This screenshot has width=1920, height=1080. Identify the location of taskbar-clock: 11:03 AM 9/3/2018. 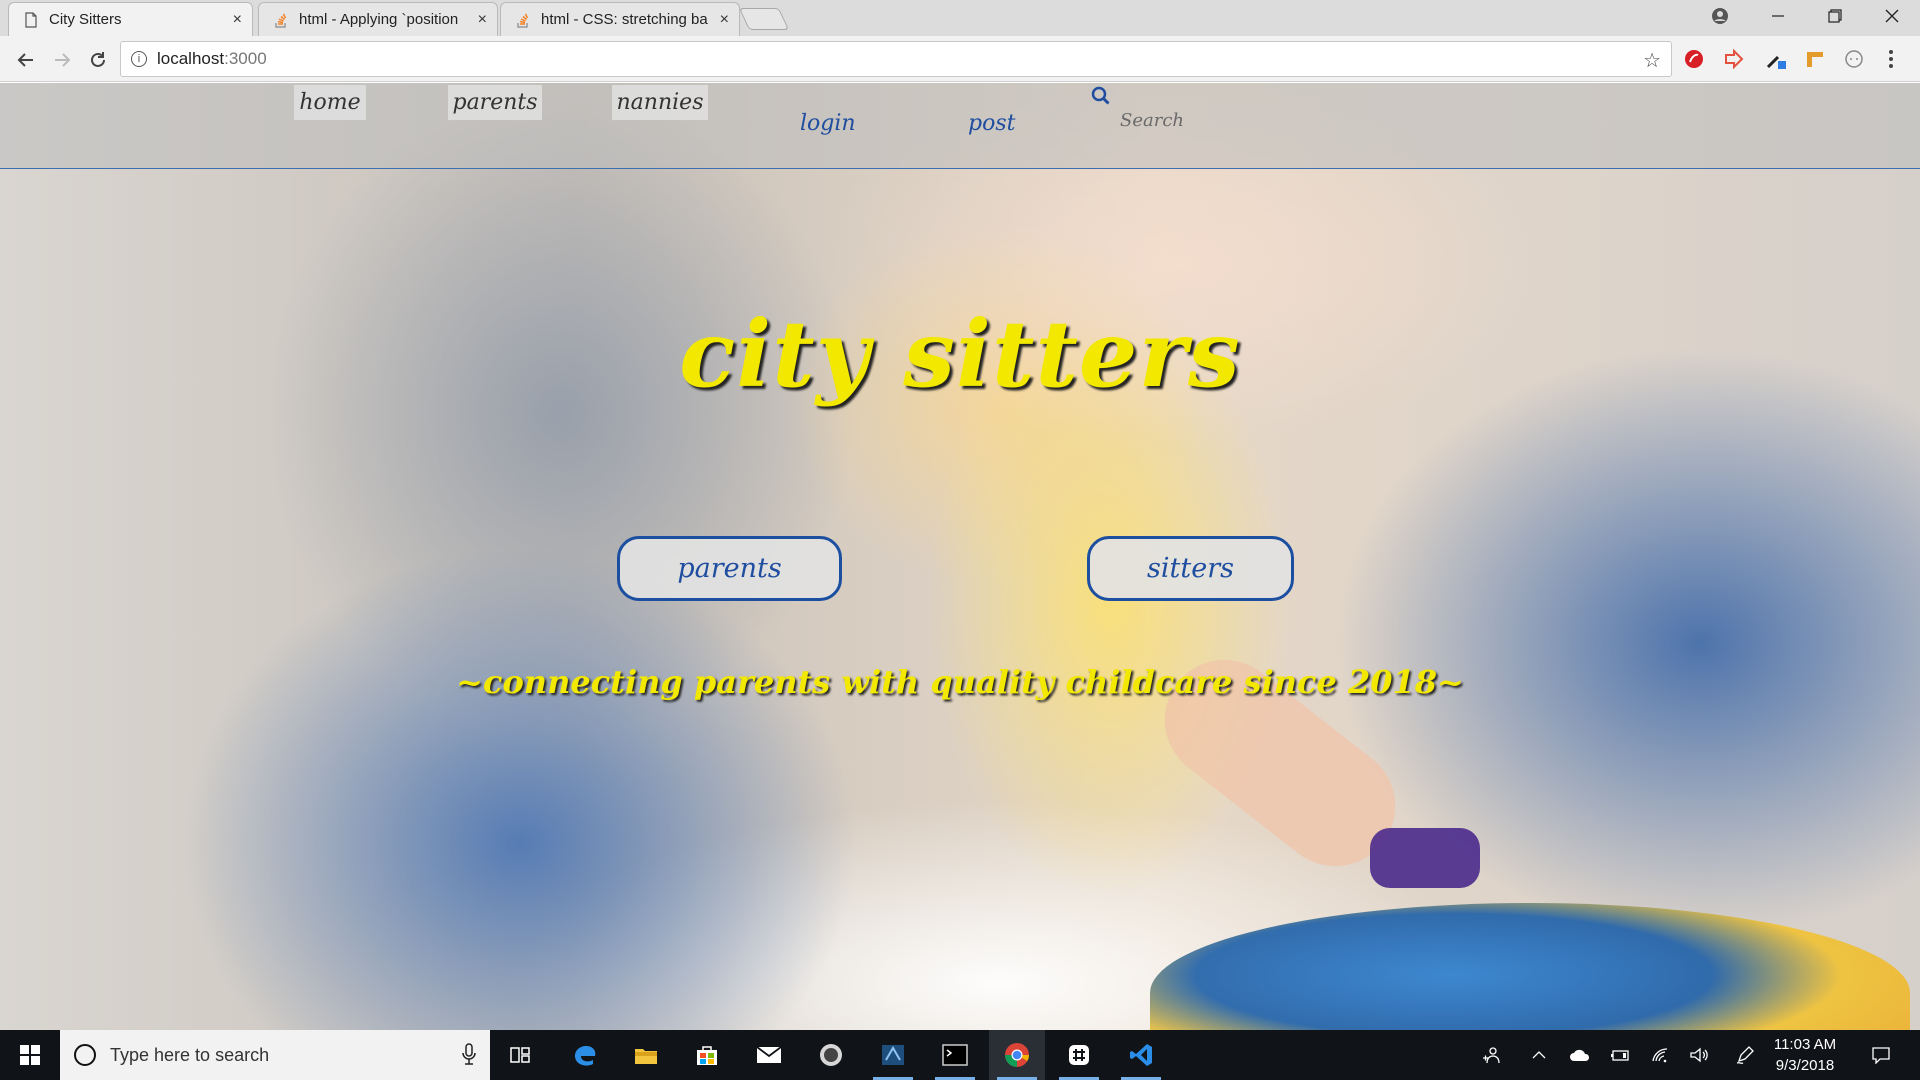
(1805, 1055).